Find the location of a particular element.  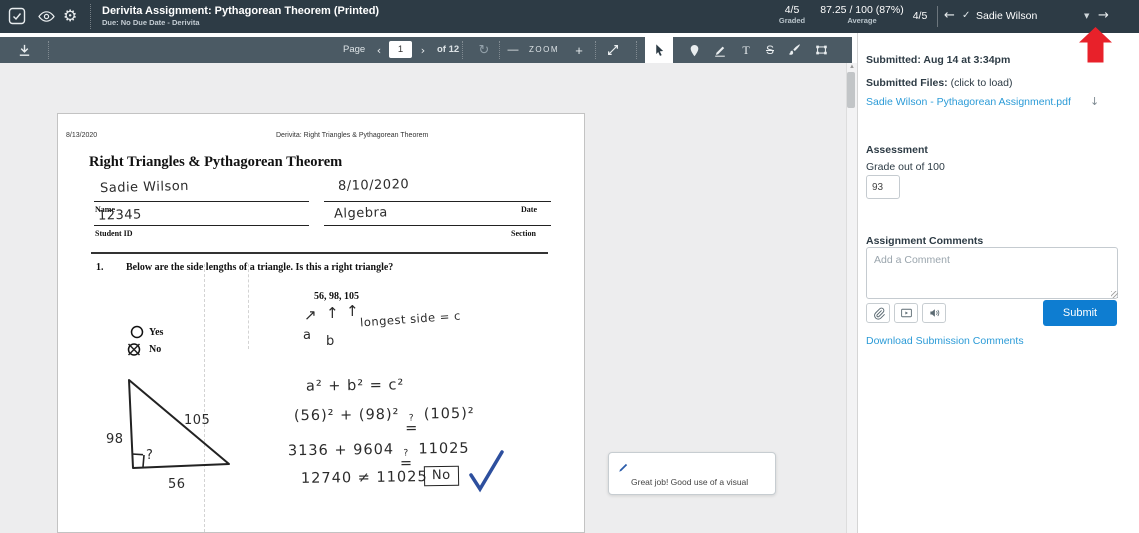

triangle-hypotenuse-label: 105 is located at coordinates (197, 420).